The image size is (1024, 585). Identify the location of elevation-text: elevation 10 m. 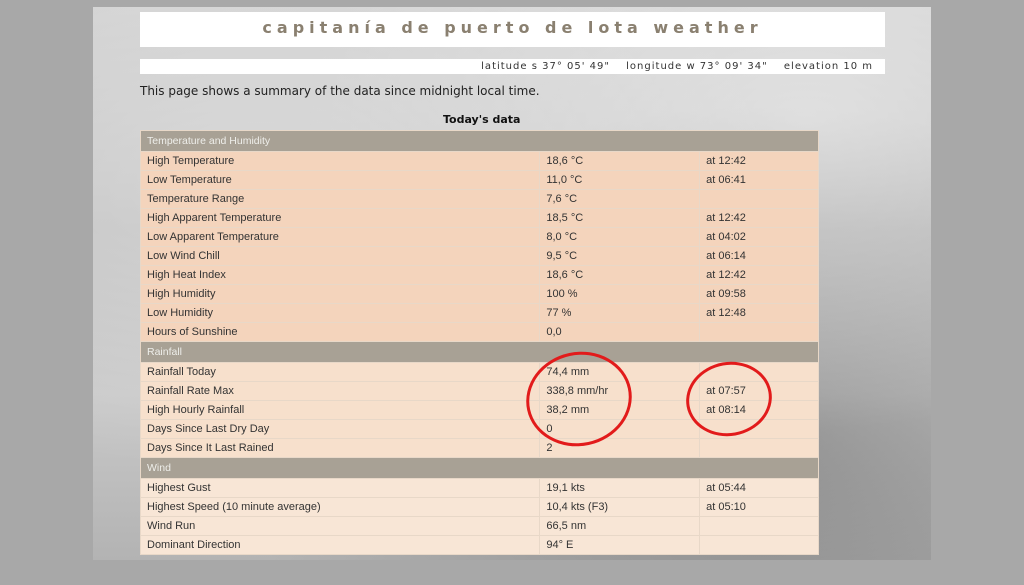
(828, 66).